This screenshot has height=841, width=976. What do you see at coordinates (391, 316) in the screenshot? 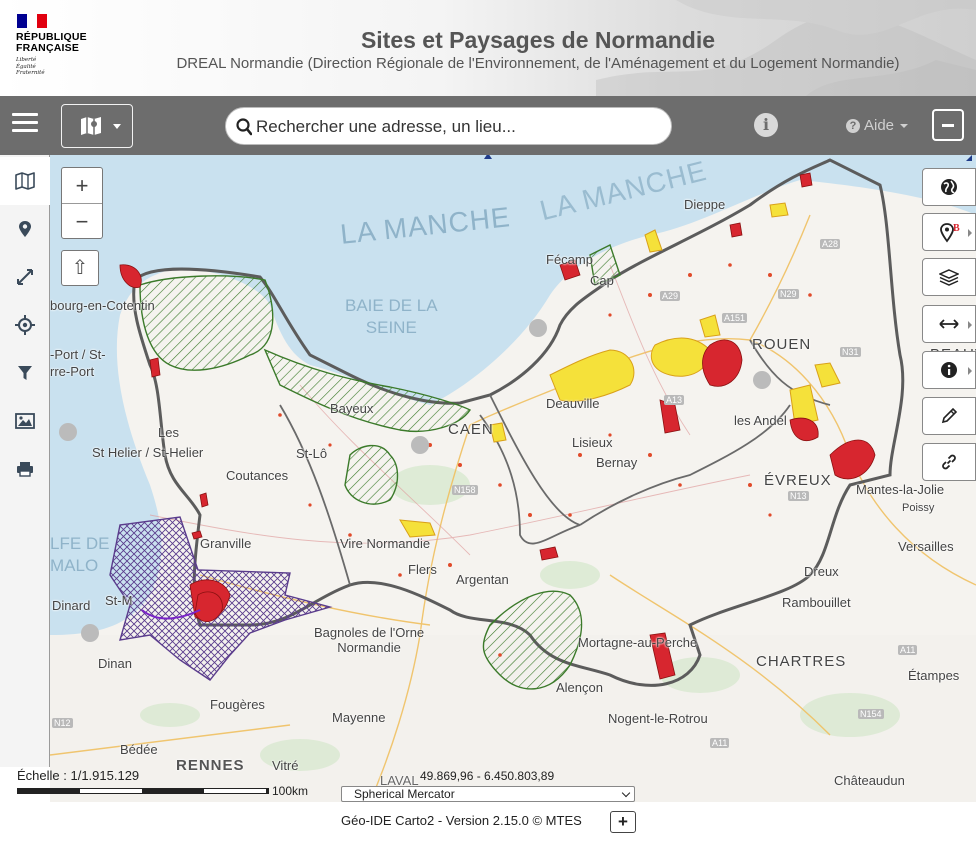
I see `sea-label-baie-seine: BAIE DE LA SEINE` at bounding box center [391, 316].